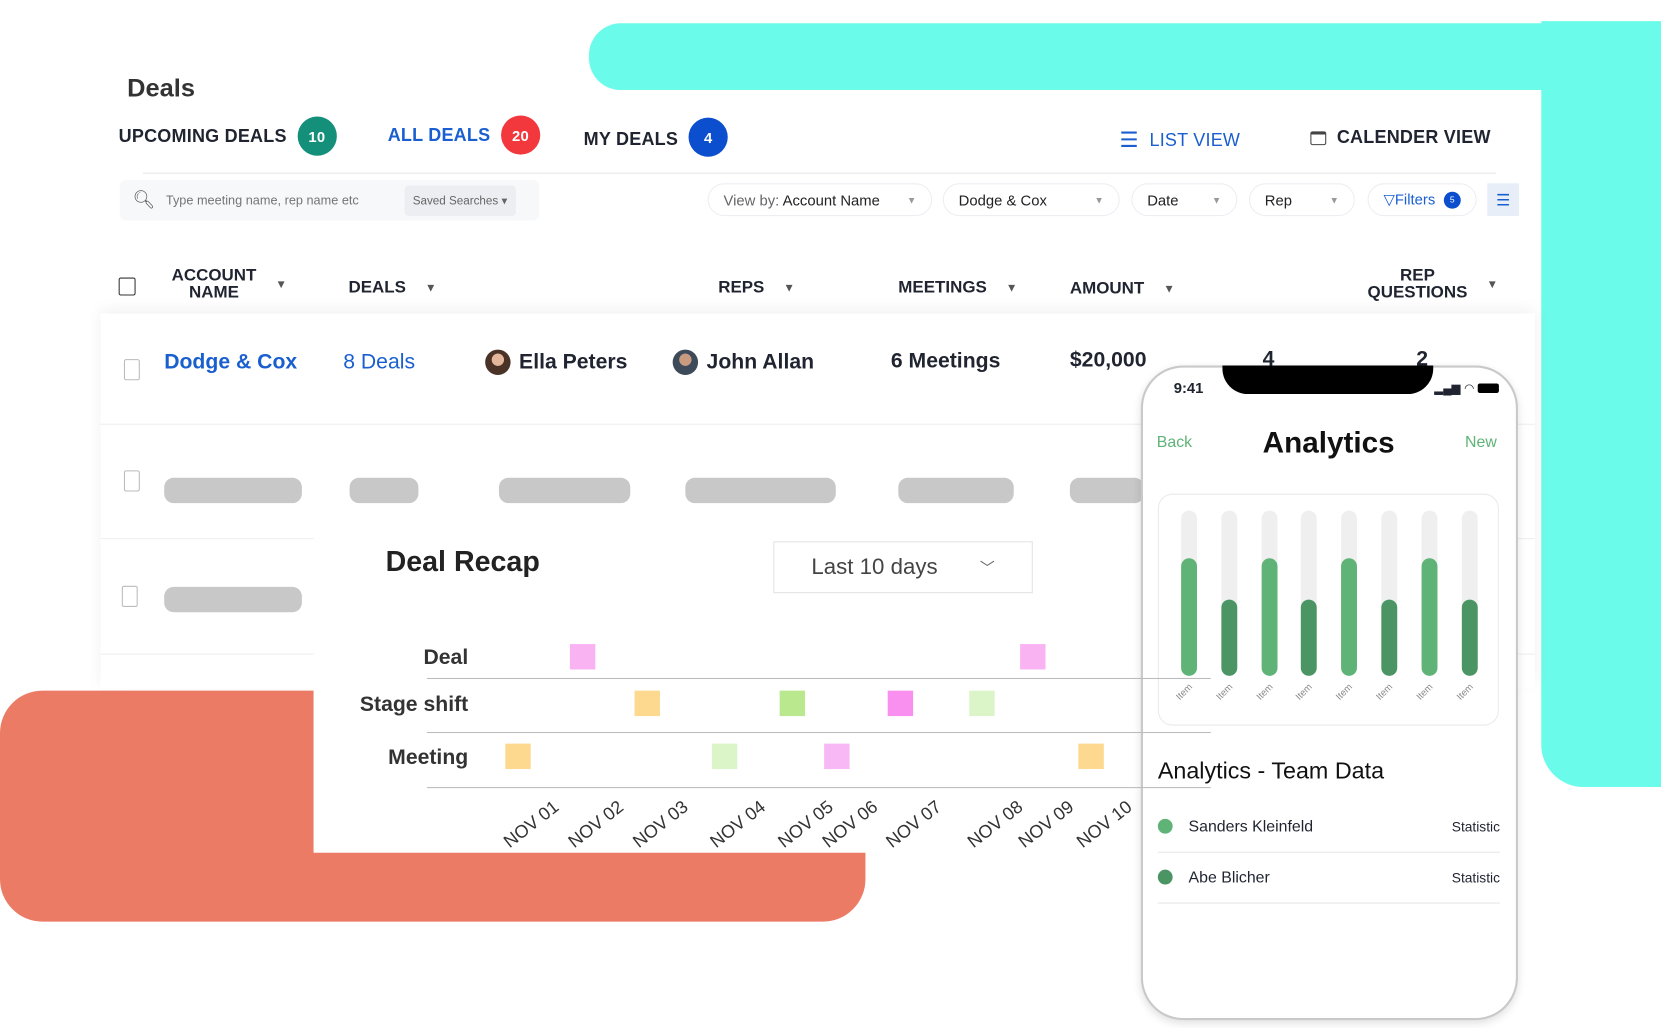 The image size is (1661, 1028). Describe the element at coordinates (1108, 360) in the screenshot. I see `amount: $20,000` at that location.